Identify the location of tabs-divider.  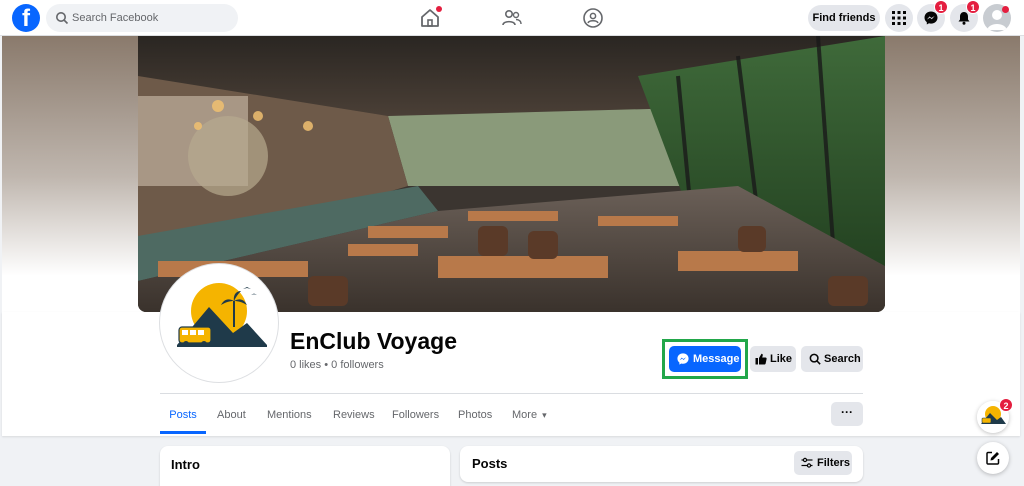
(511, 393).